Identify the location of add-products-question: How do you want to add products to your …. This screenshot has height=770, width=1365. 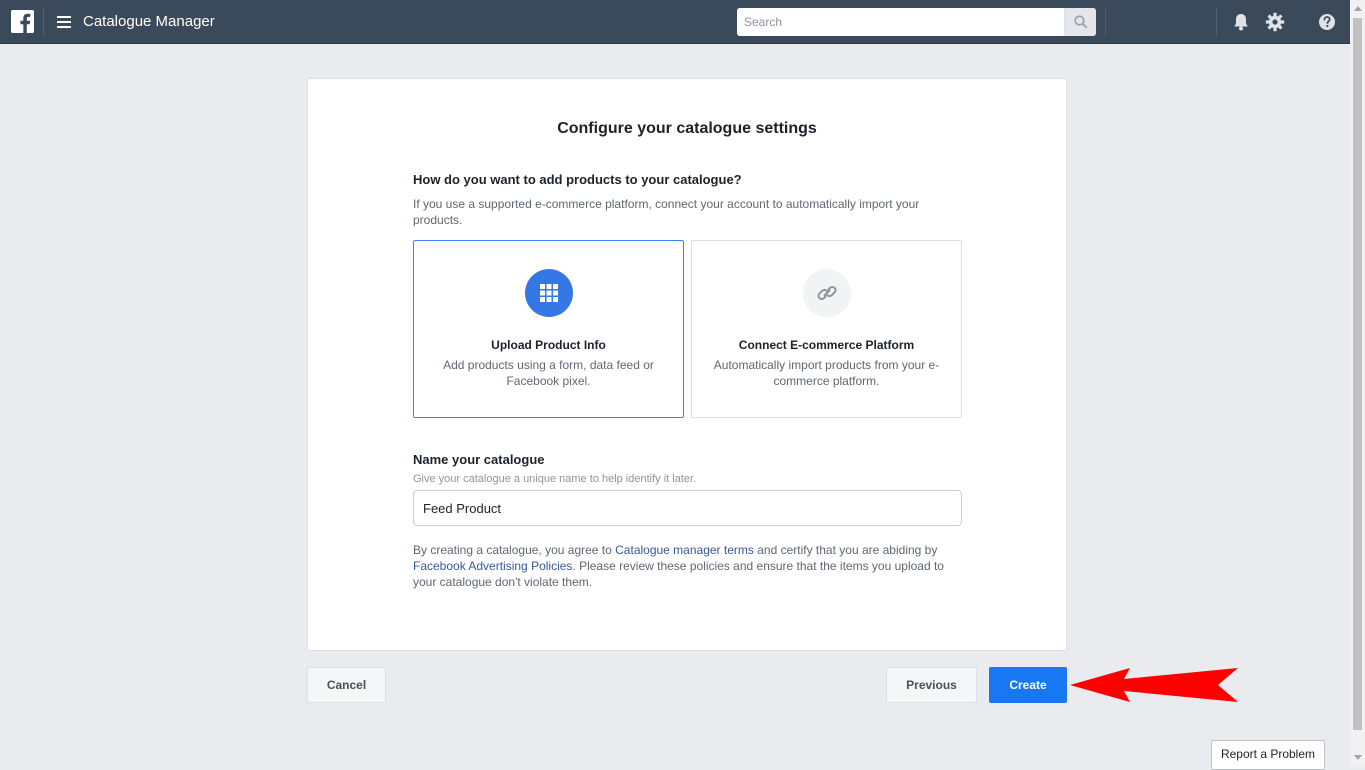
(577, 179).